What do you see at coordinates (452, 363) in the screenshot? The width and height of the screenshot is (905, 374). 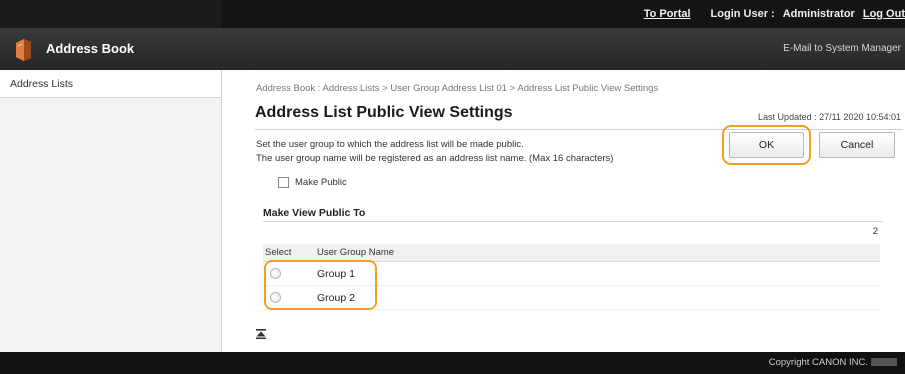 I see `footer: Copyright CANON INC.` at bounding box center [452, 363].